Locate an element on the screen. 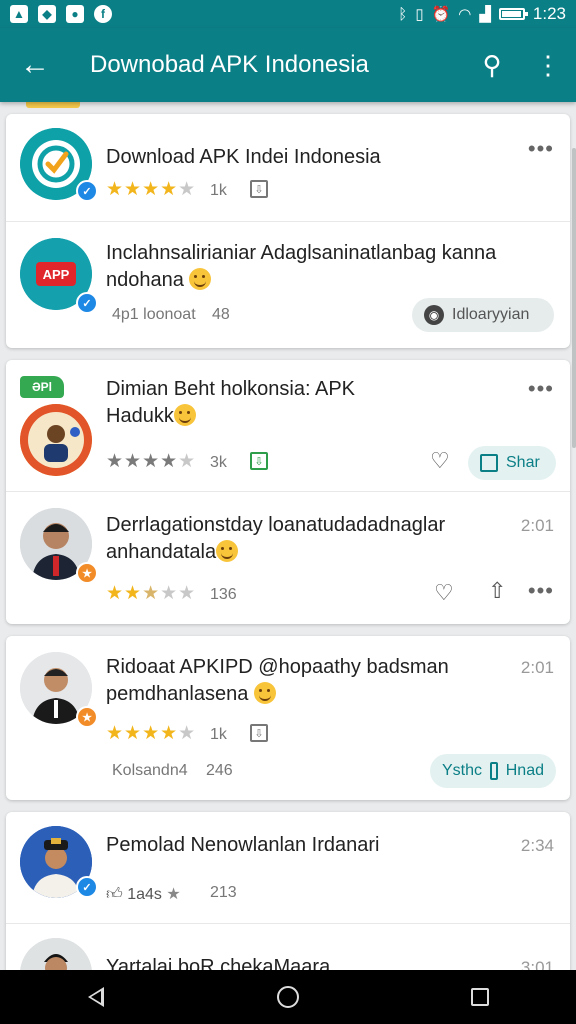 The height and width of the screenshot is (1024, 576). recents-square-icon is located at coordinates (480, 997).